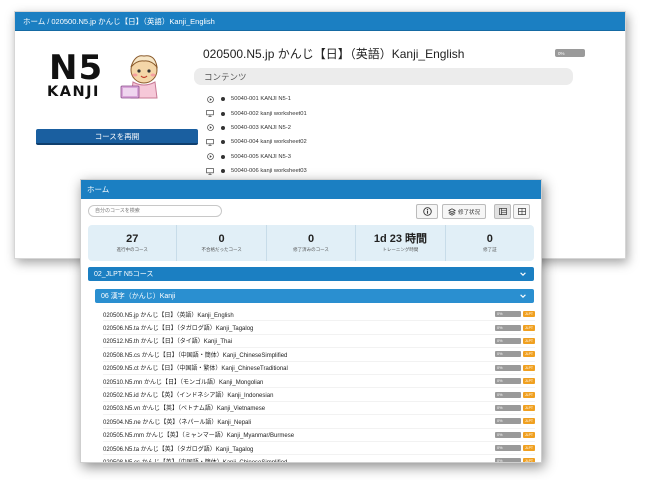 This screenshot has width=669, height=480. I want to click on content-item: 50040-003 KANJI N5-2, so click(385, 128).